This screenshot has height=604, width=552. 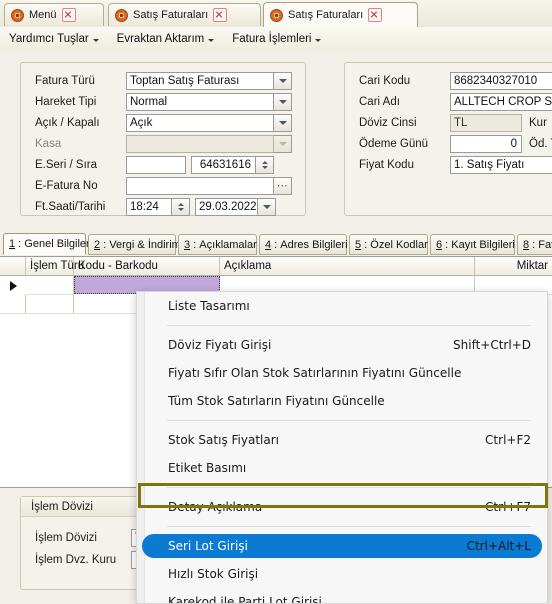 What do you see at coordinates (342, 574) in the screenshot?
I see `menu-item-hizli-stok-girisi: Hızlı Stok Girişi` at bounding box center [342, 574].